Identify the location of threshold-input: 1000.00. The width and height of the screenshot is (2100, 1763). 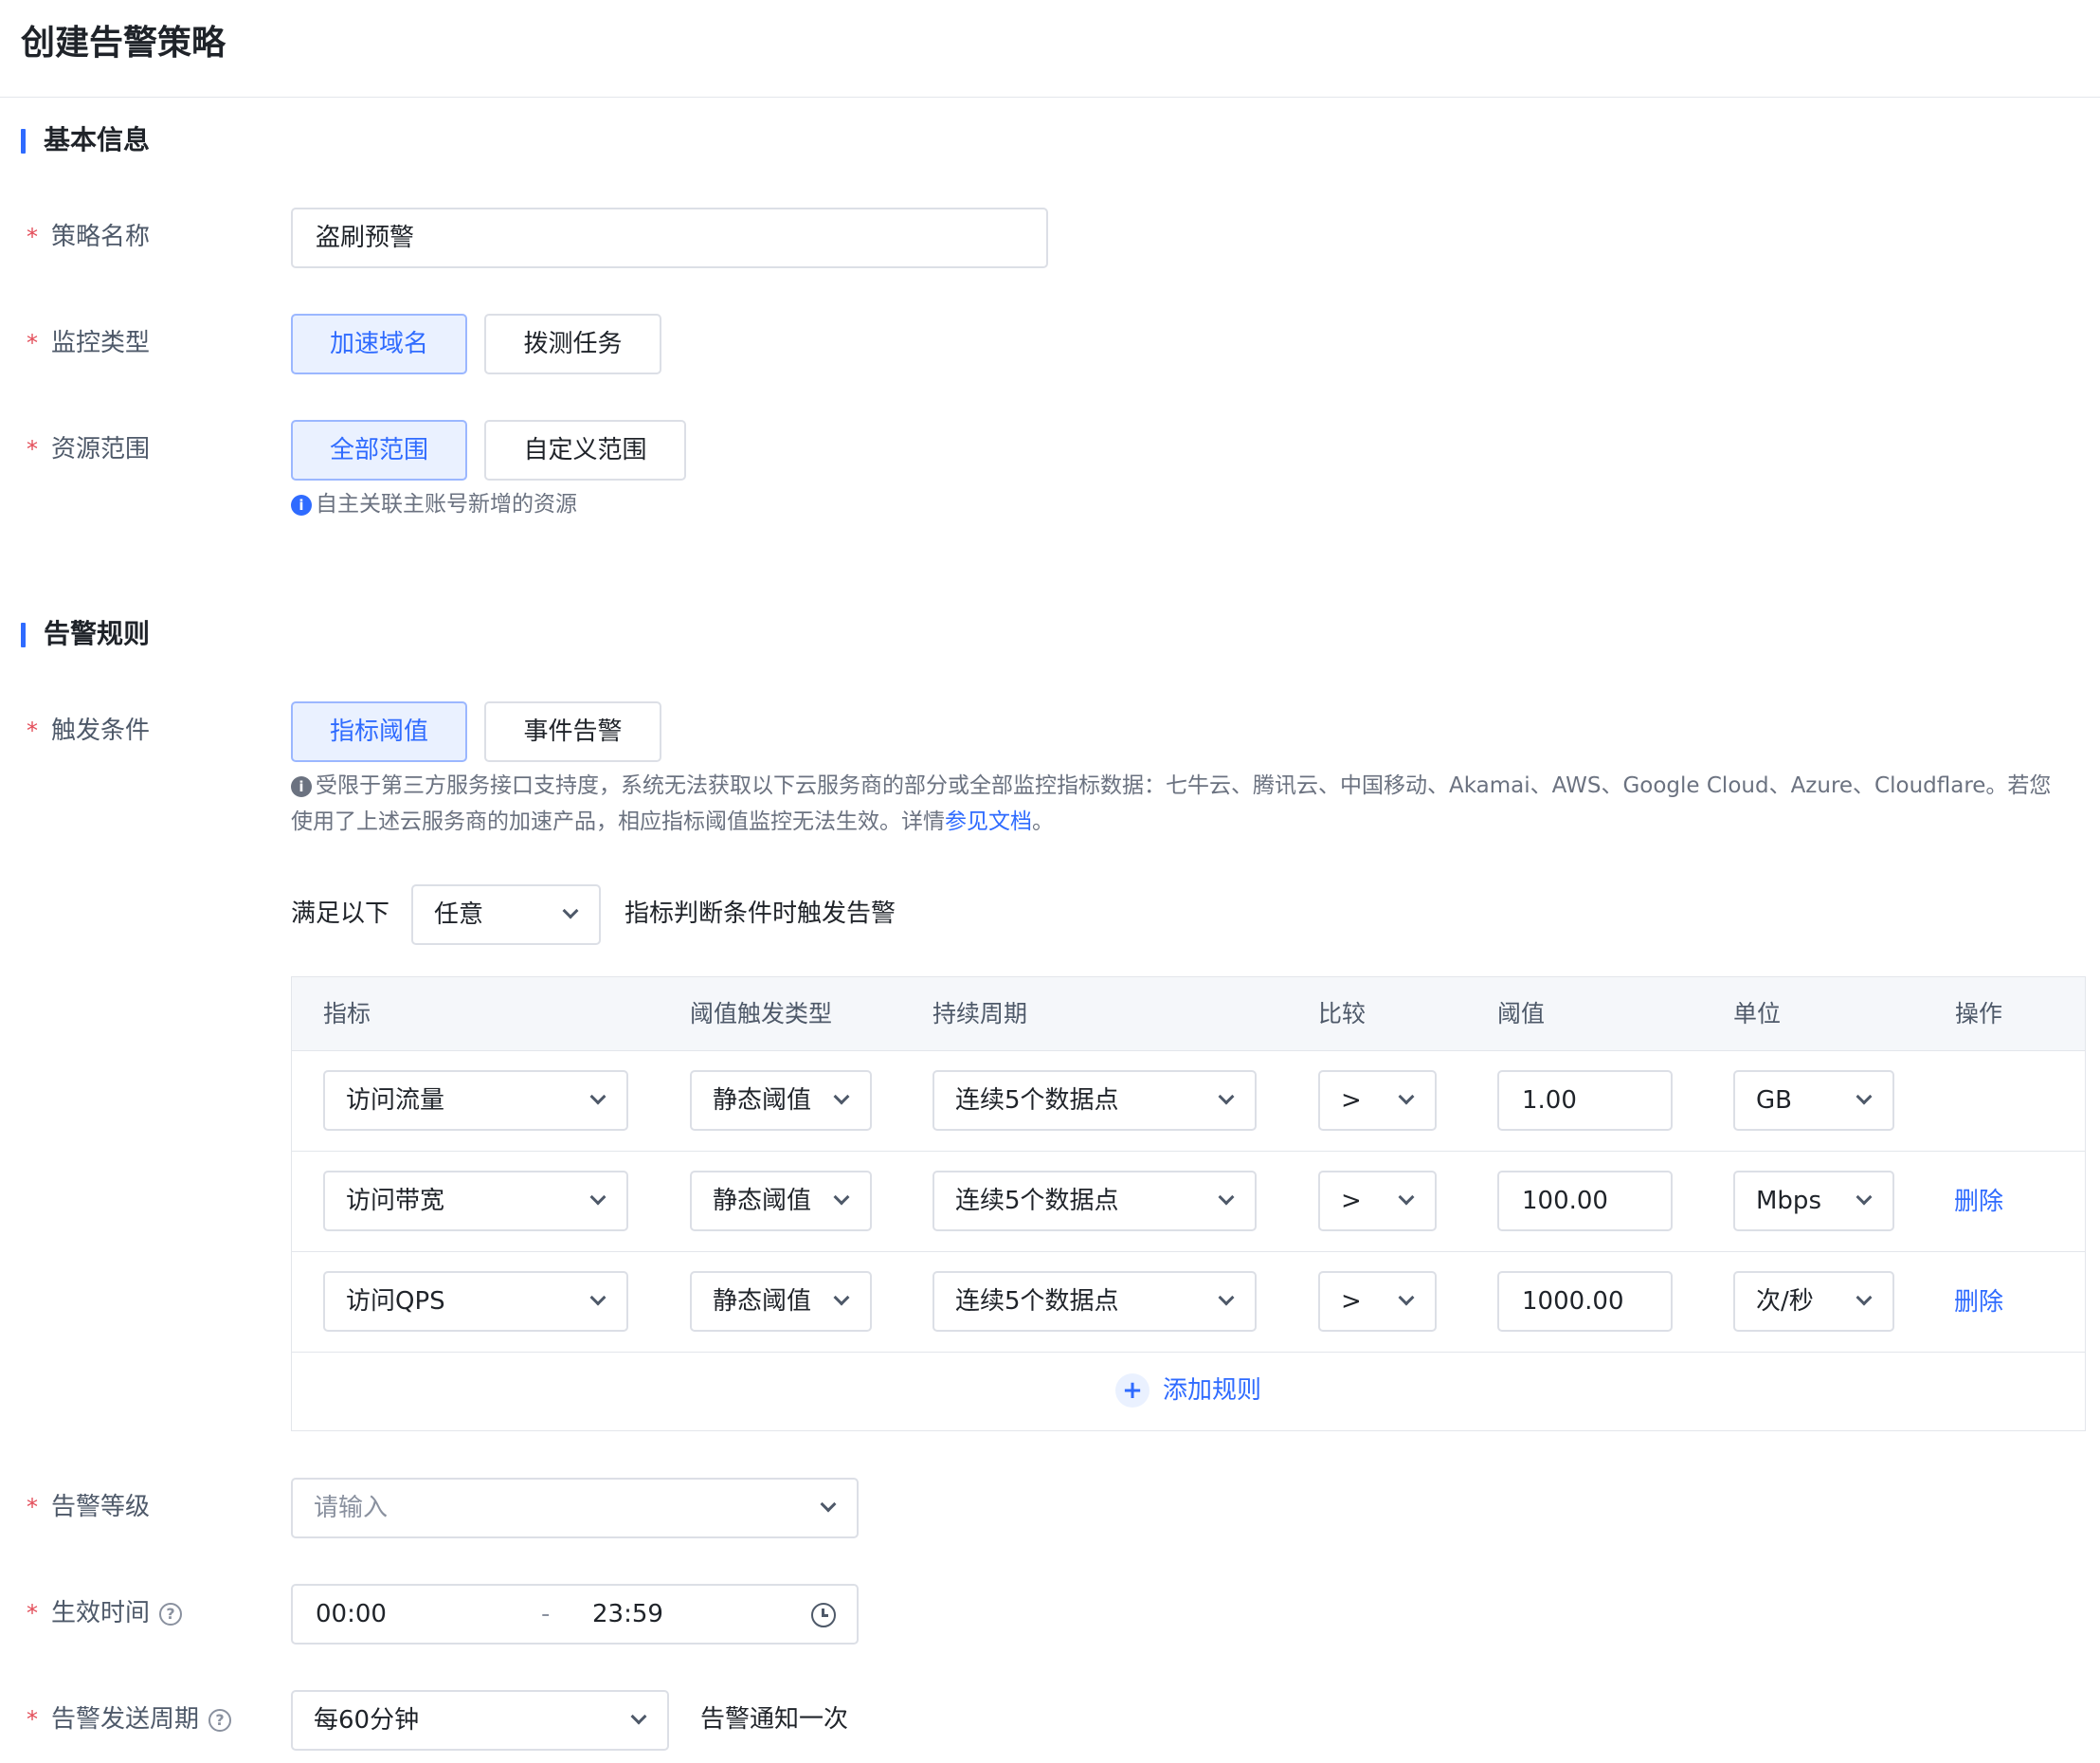
(1585, 1301).